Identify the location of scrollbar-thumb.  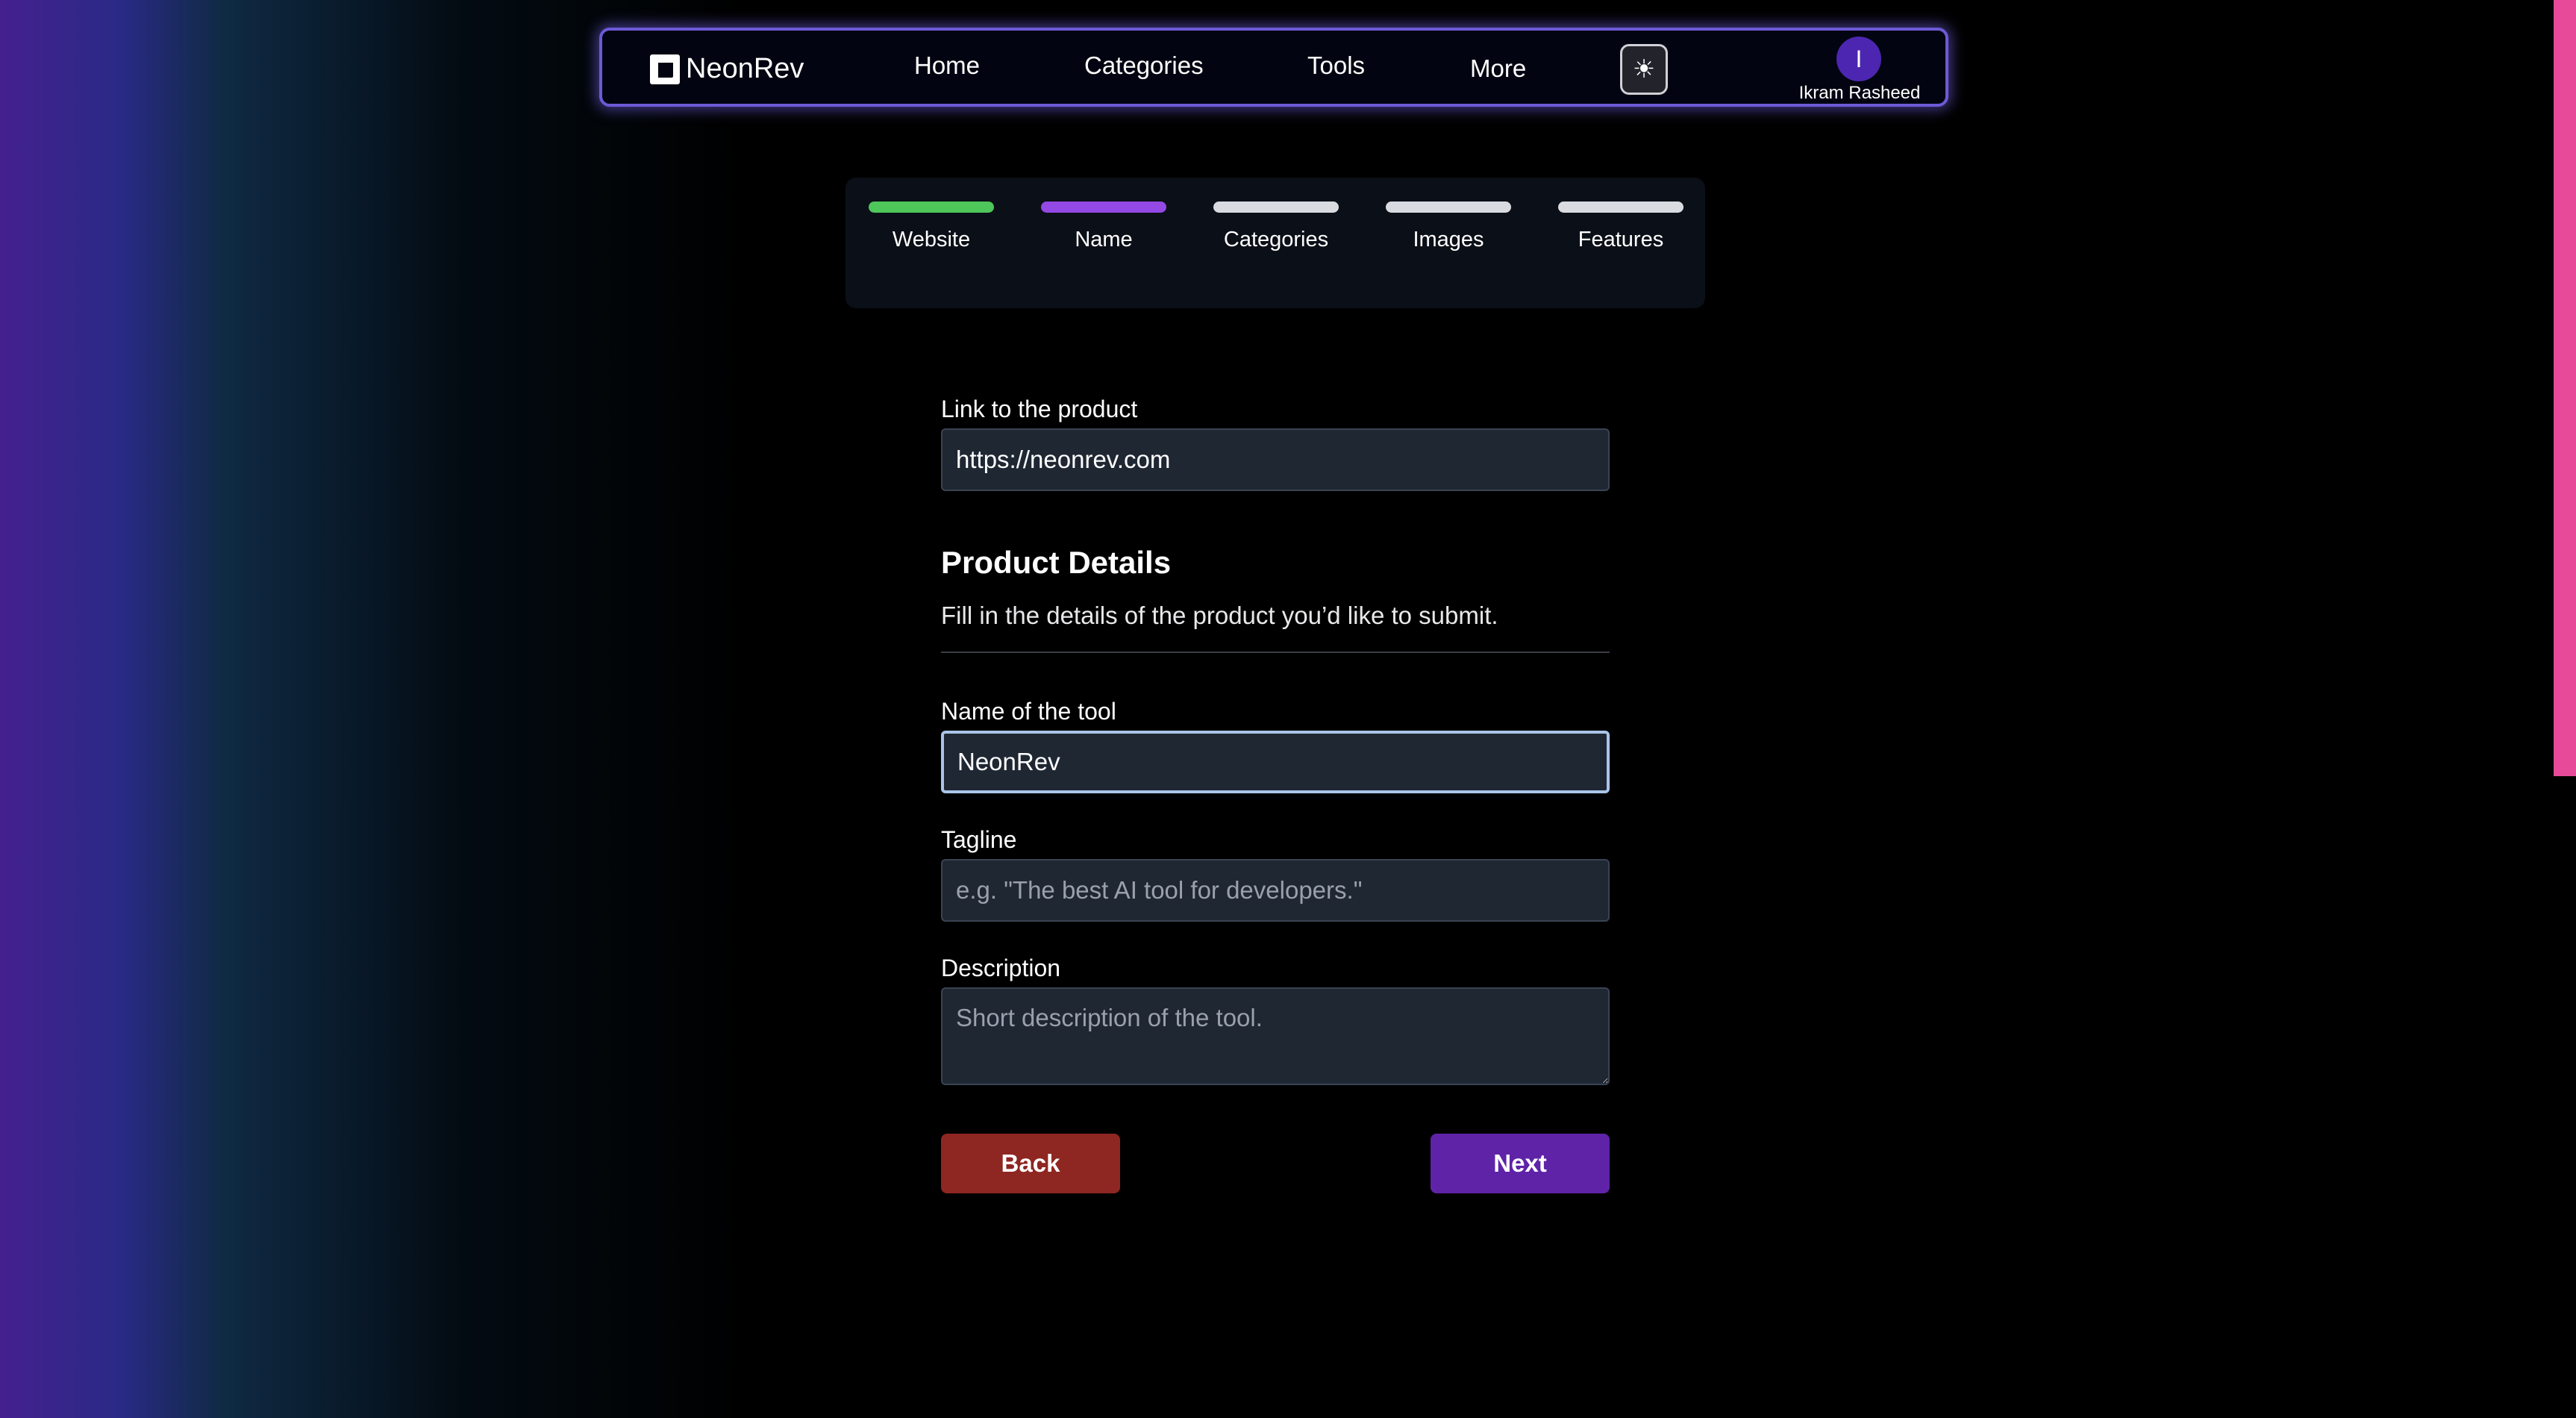
(2565, 388).